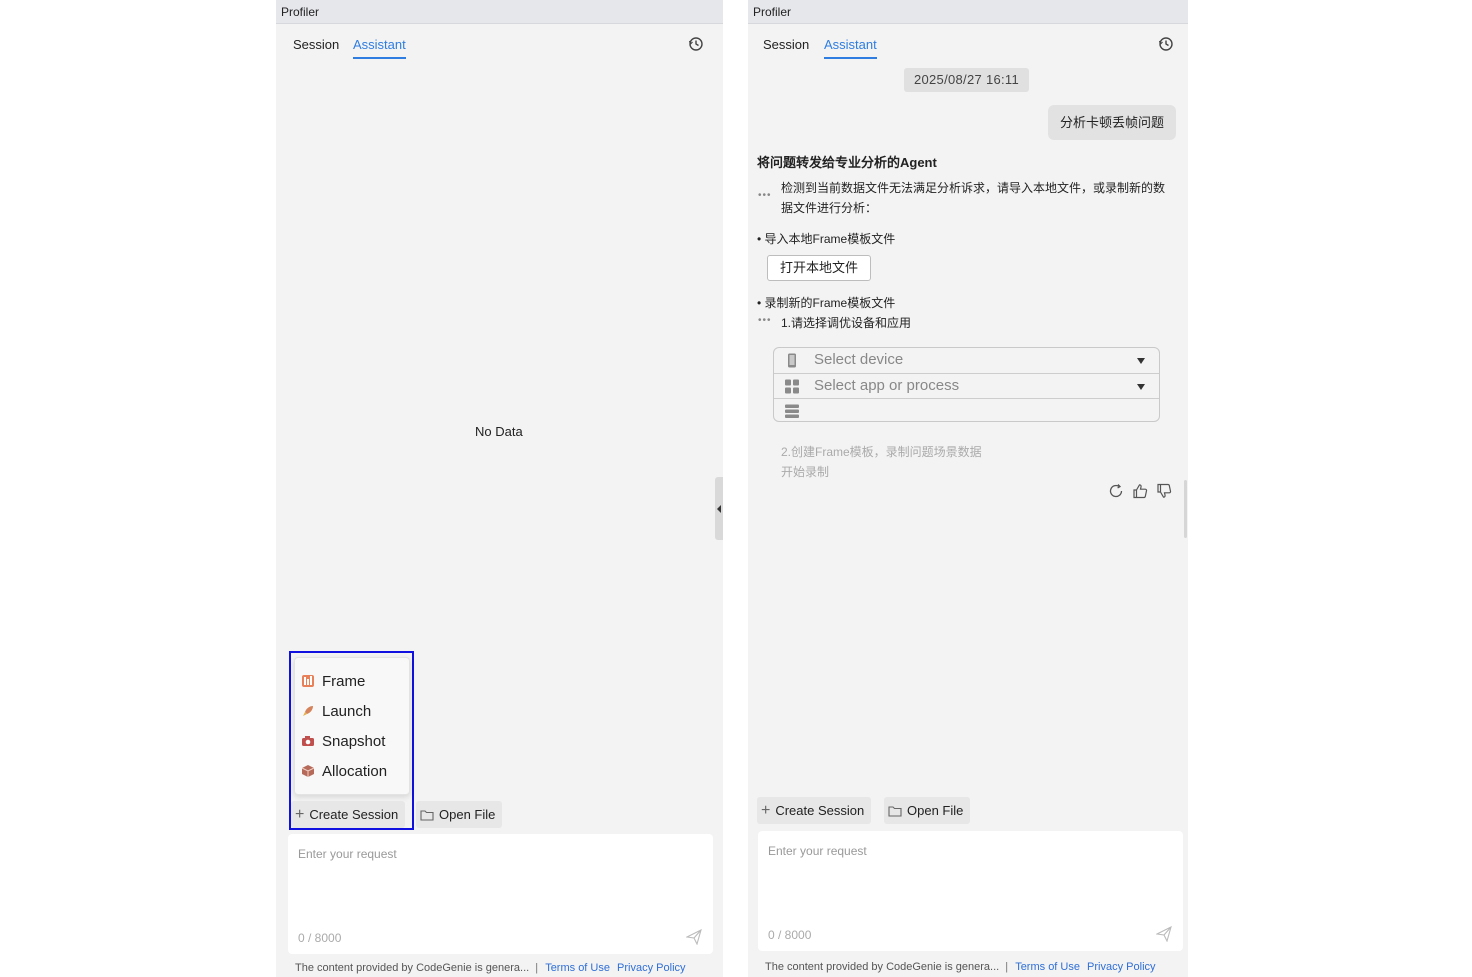 Image resolution: width=1472 pixels, height=977 pixels. I want to click on thumbs-up-icon, so click(1140, 491).